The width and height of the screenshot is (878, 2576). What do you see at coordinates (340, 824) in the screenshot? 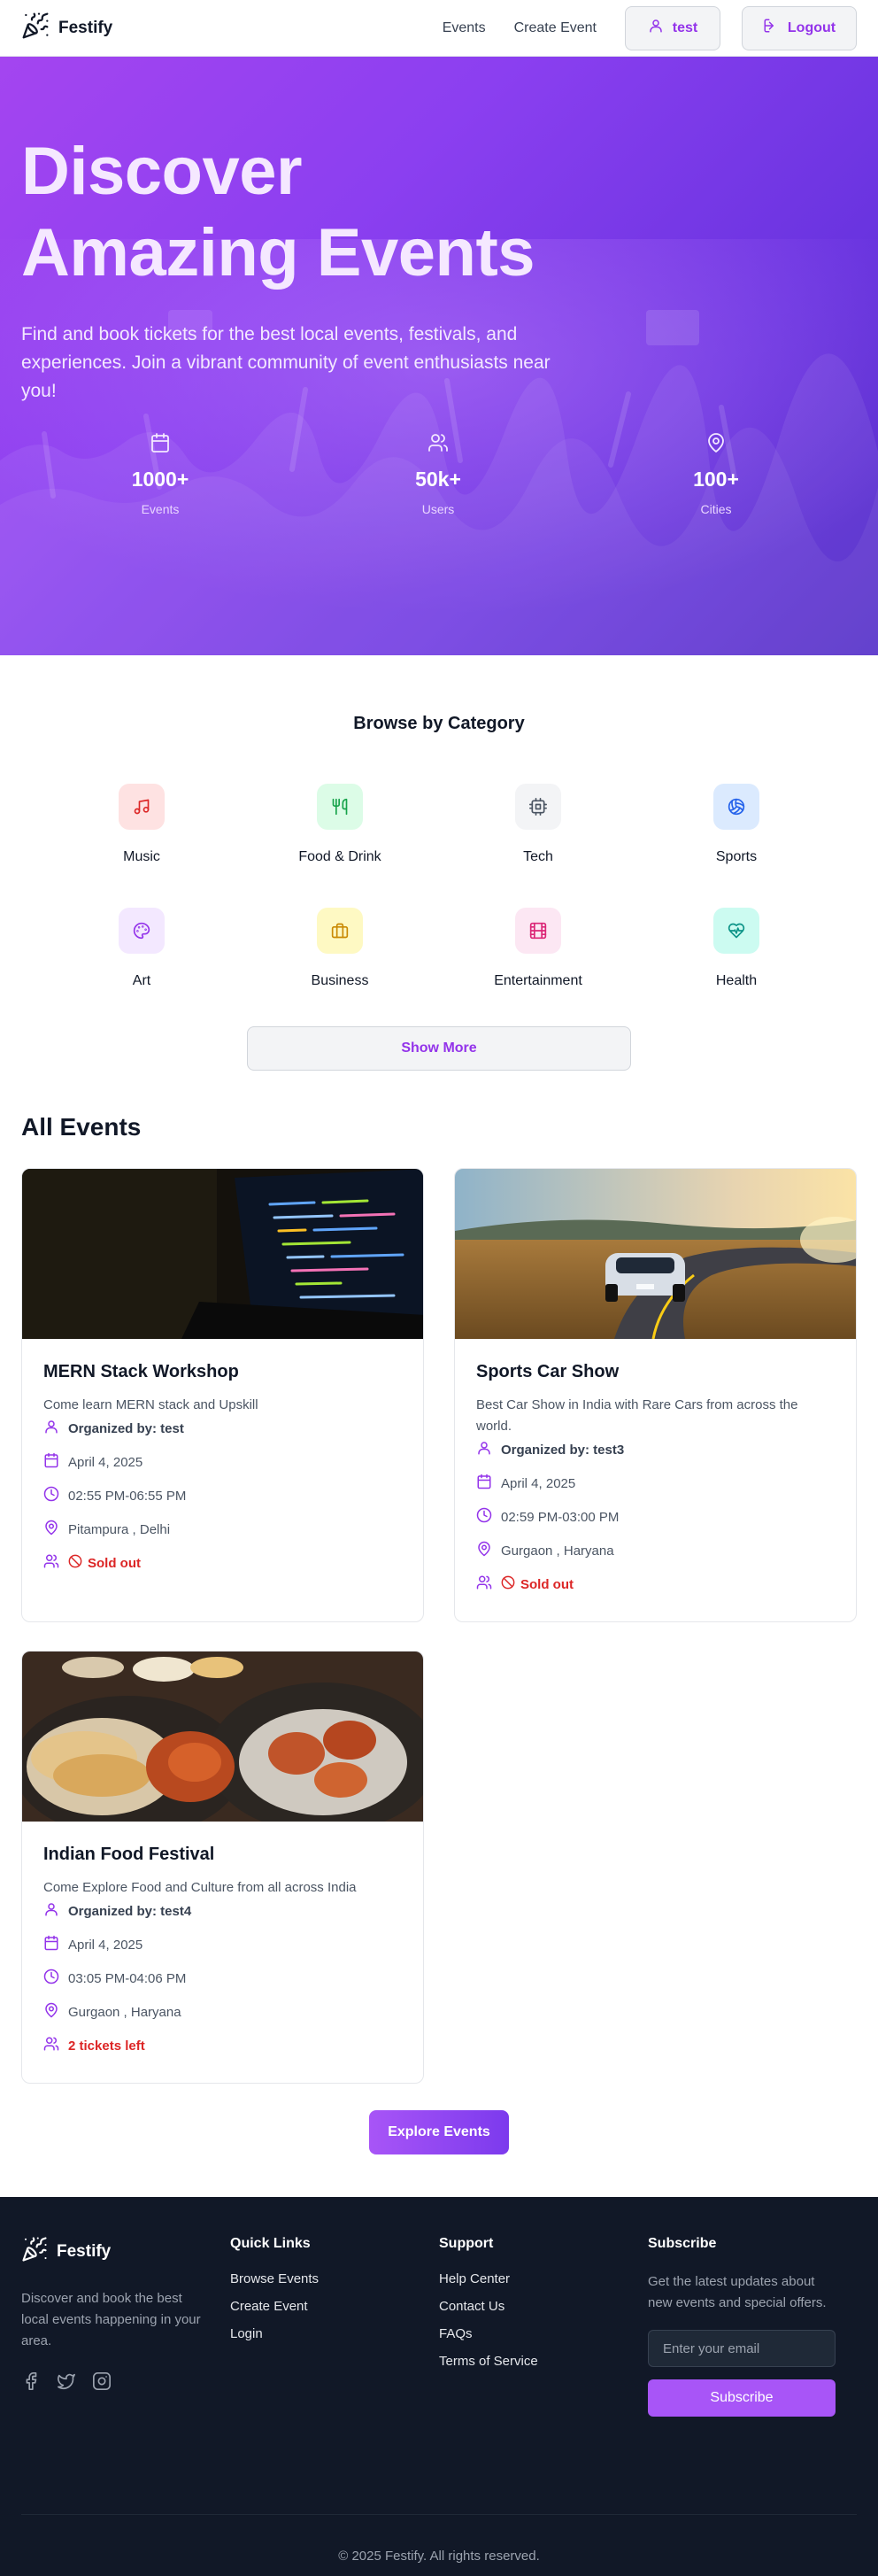
I see `category-food-drink: Food & Drink` at bounding box center [340, 824].